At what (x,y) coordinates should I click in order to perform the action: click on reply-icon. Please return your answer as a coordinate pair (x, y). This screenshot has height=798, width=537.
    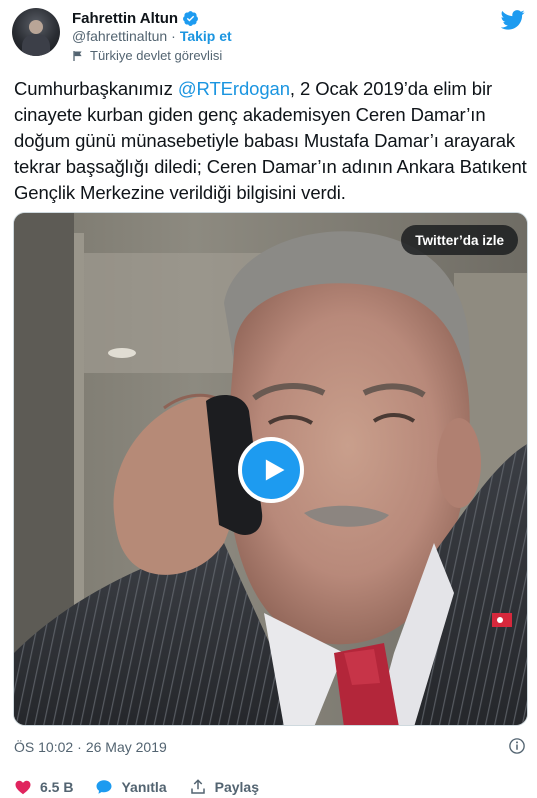
    Looking at the image, I should click on (104, 787).